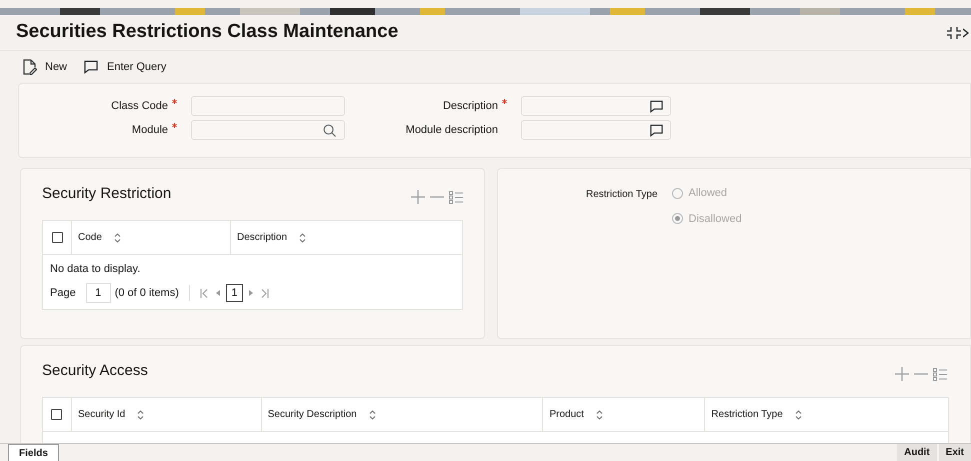 The height and width of the screenshot is (461, 971). Describe the element at coordinates (204, 293) in the screenshot. I see `first-page-icon` at that location.